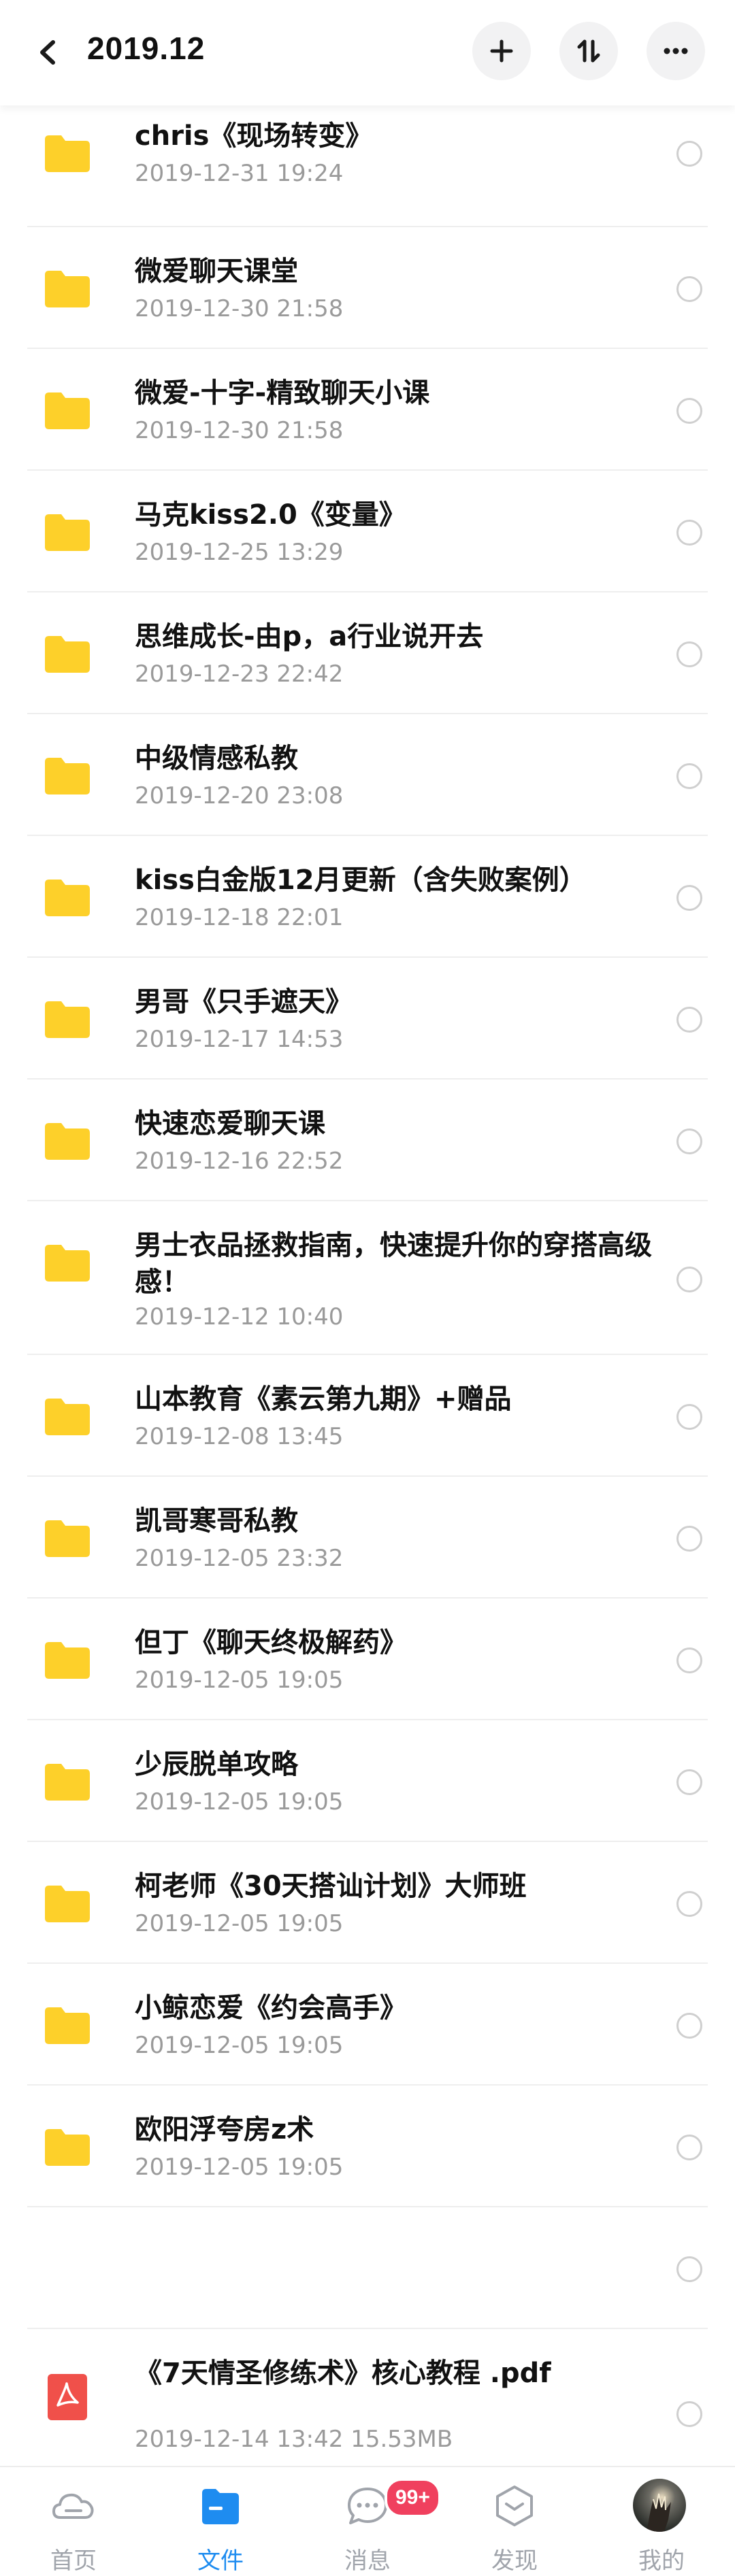 The width and height of the screenshot is (735, 2576). What do you see at coordinates (217, 758) in the screenshot?
I see `file-name: 中级情感私教` at bounding box center [217, 758].